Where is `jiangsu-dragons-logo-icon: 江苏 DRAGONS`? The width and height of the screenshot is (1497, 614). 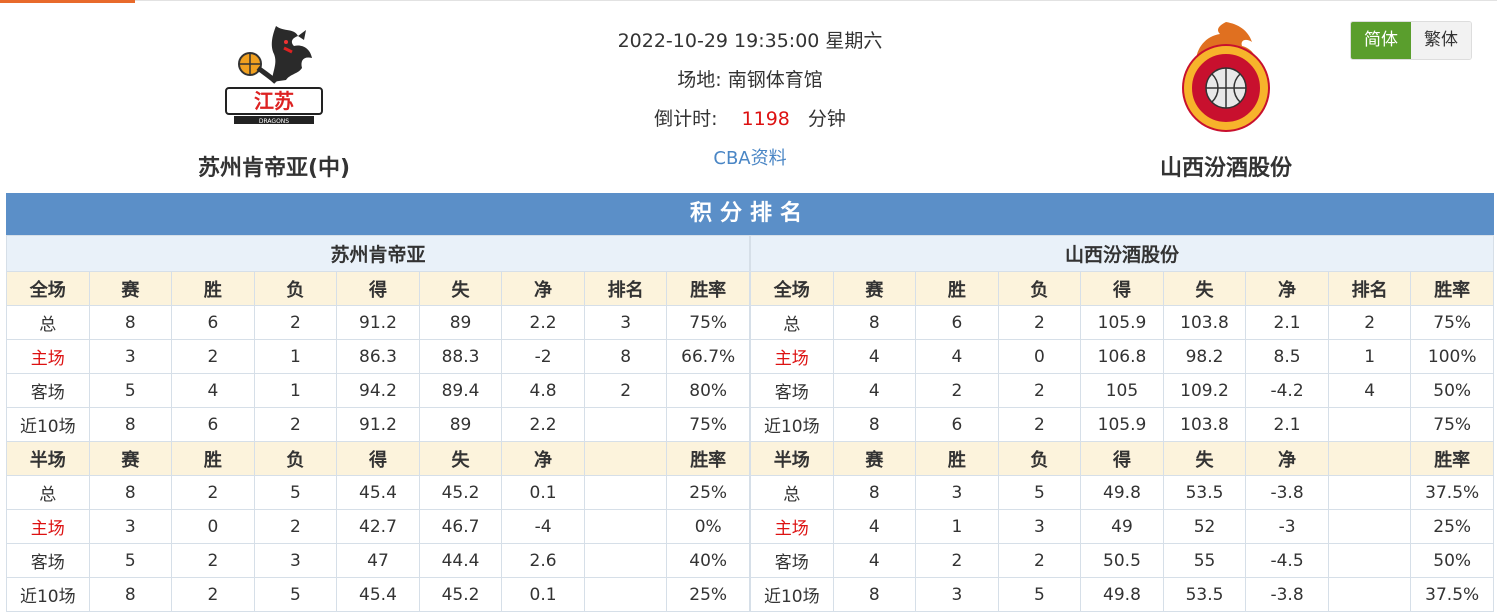 jiangsu-dragons-logo-icon: 江苏 DRAGONS is located at coordinates (274, 75).